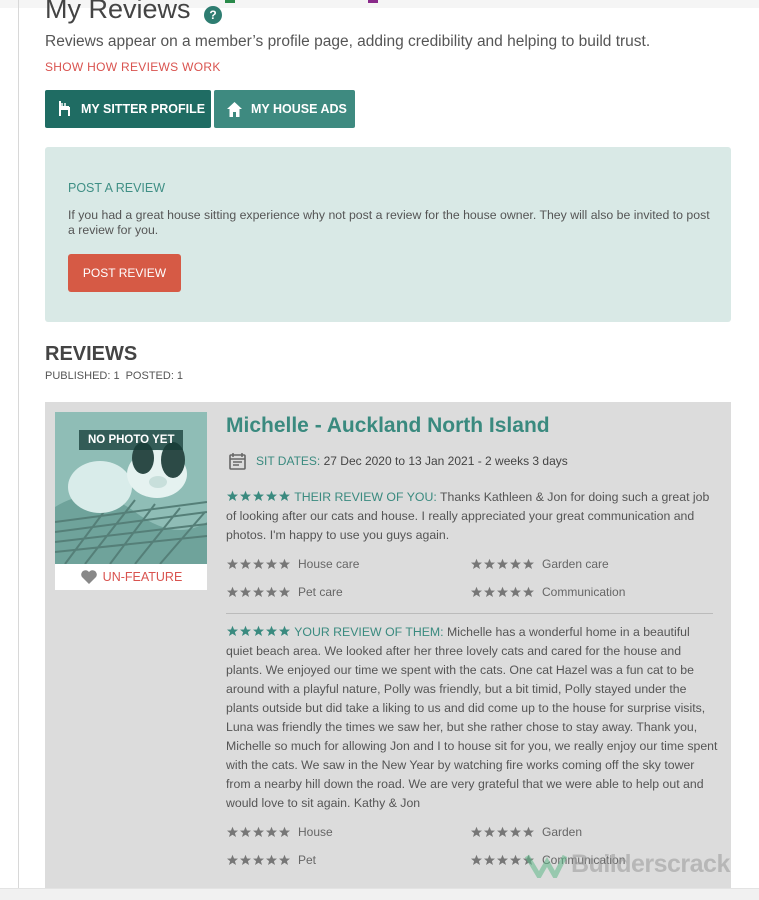 The width and height of the screenshot is (759, 900). Describe the element at coordinates (91, 354) in the screenshot. I see `reviews-heading: REVIEWS` at that location.